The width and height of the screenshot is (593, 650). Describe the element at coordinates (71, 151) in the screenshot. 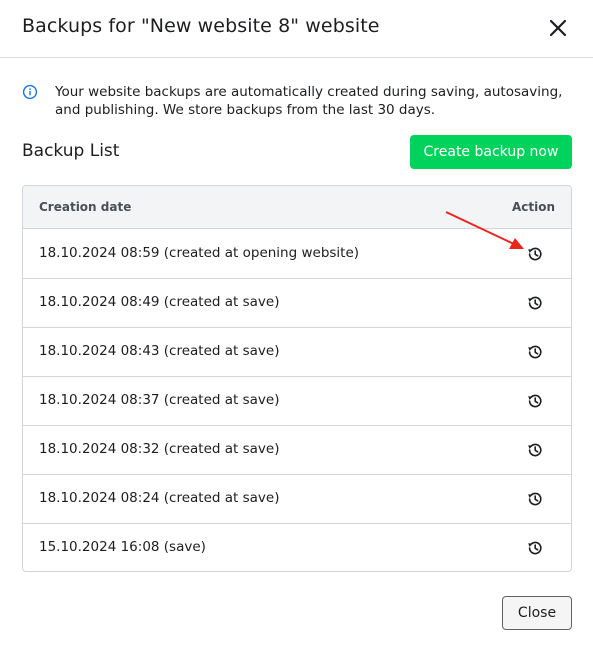

I see `section-title: Backup List` at that location.